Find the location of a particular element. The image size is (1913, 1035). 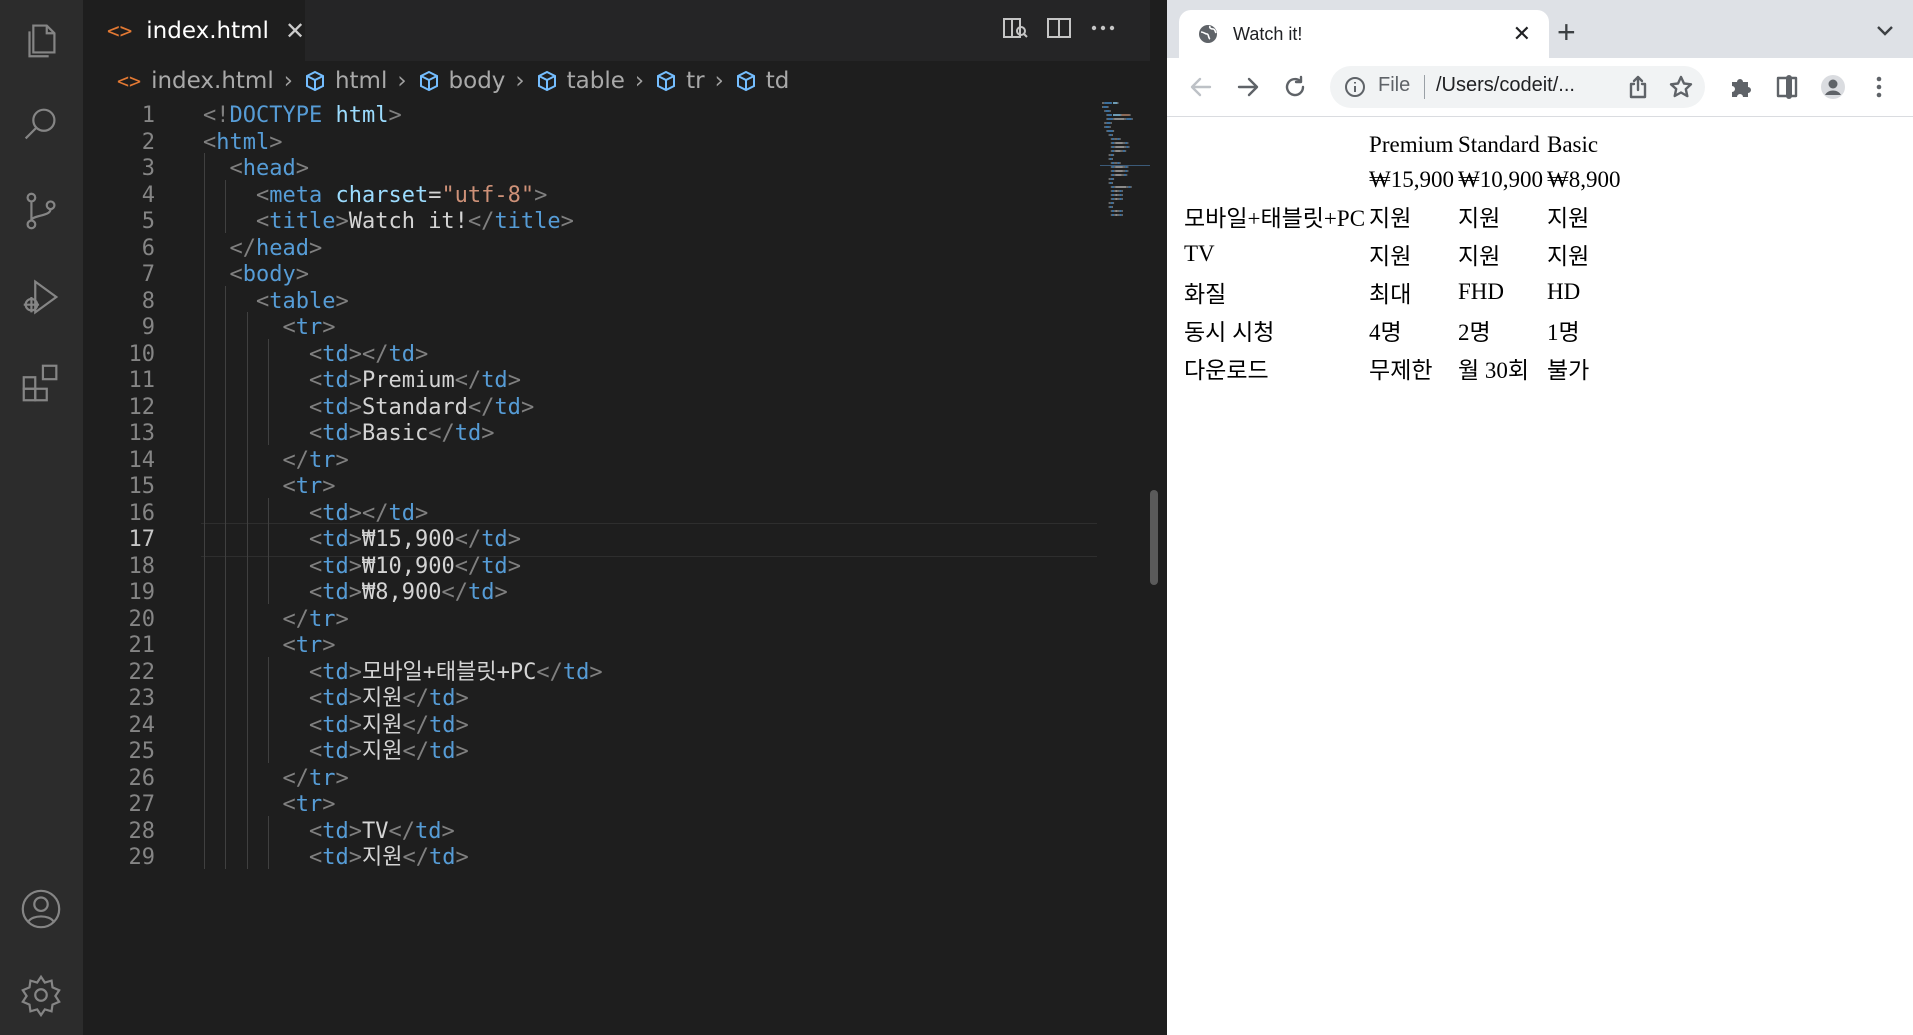

breadcrumb-label: td is located at coordinates (777, 81).